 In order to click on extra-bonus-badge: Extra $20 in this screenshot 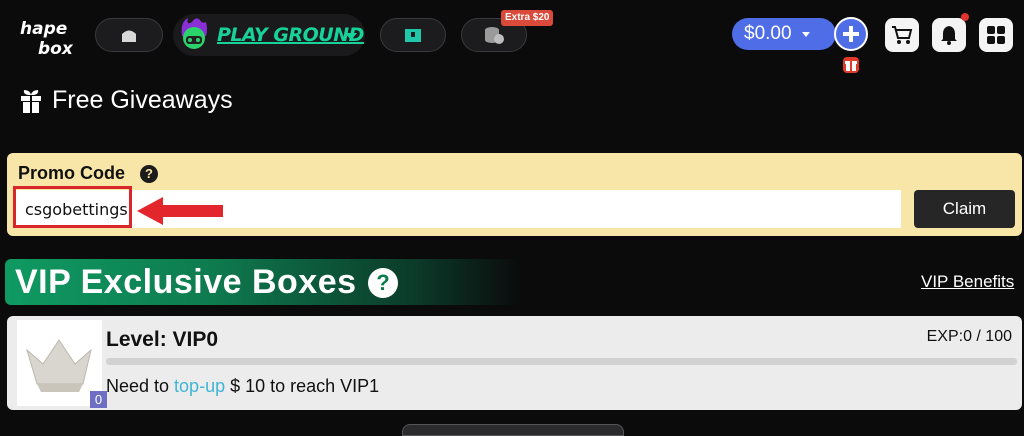, I will do `click(527, 18)`.